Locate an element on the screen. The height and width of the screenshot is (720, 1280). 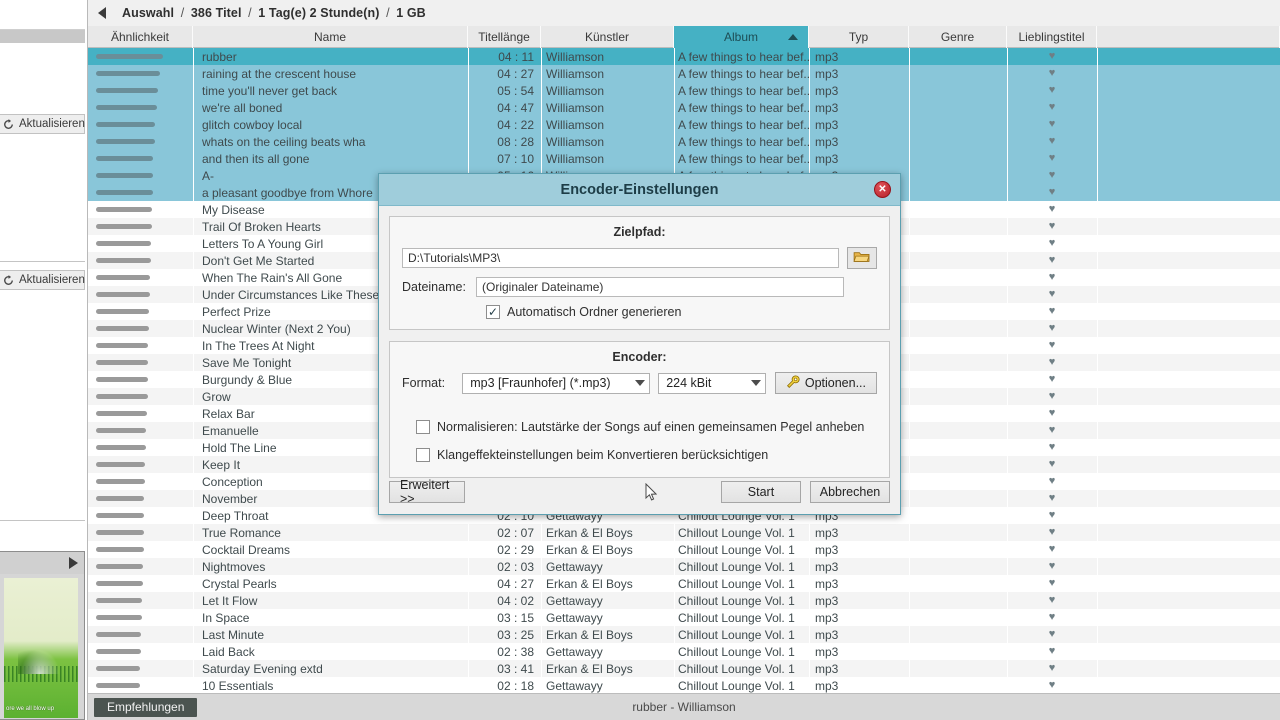
column-header-gen: Genre is located at coordinates (958, 37).